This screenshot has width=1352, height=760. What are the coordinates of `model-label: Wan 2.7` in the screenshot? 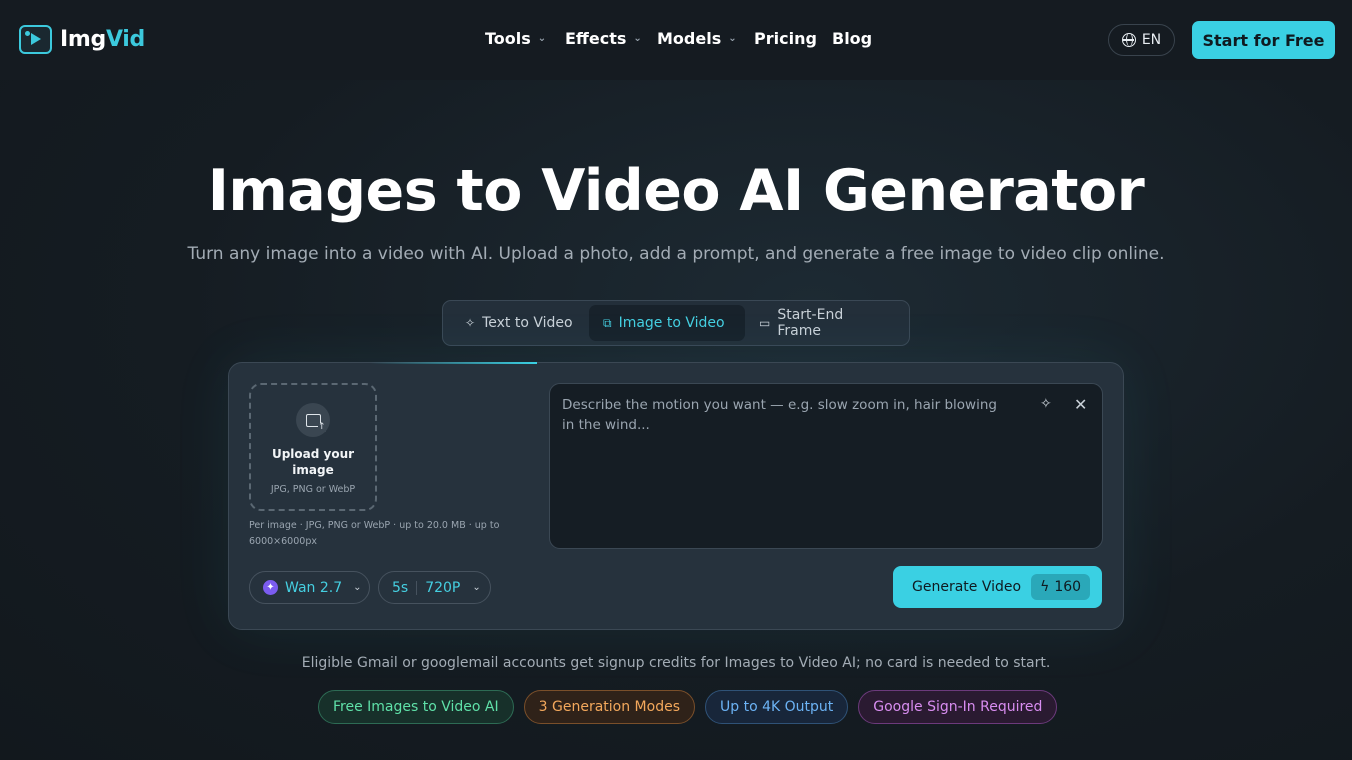 It's located at (314, 587).